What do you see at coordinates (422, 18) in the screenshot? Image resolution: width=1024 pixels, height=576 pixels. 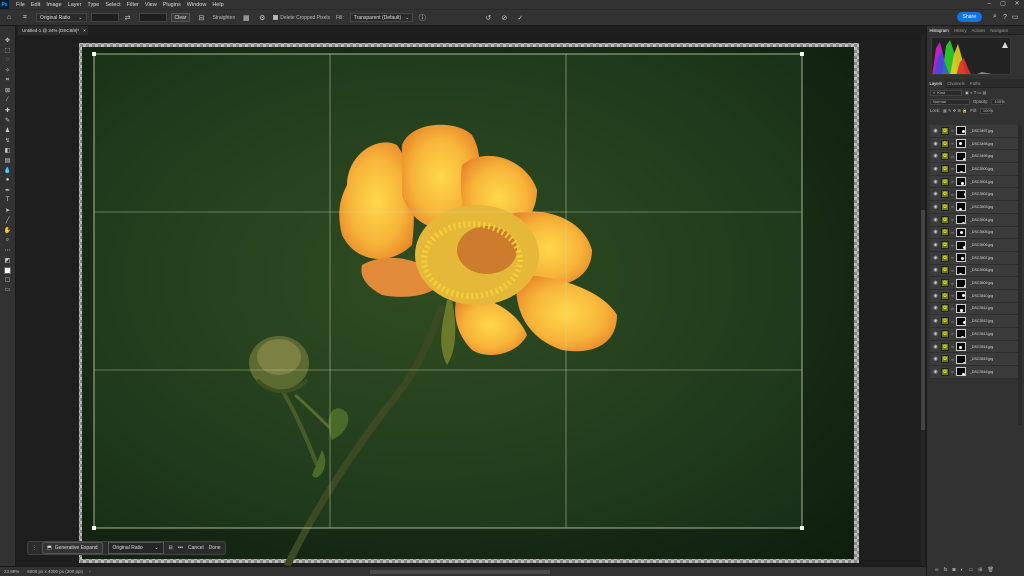 I see `info-icon: ⓘ` at bounding box center [422, 18].